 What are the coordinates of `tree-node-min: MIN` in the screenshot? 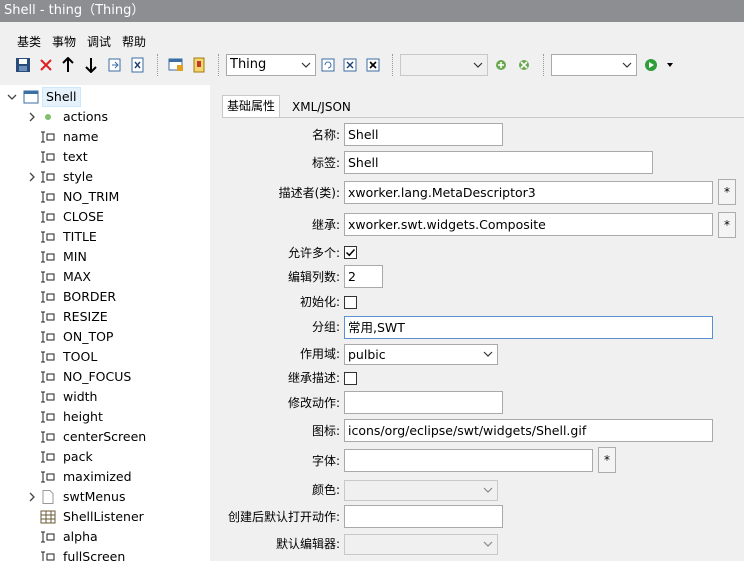 It's located at (116, 257).